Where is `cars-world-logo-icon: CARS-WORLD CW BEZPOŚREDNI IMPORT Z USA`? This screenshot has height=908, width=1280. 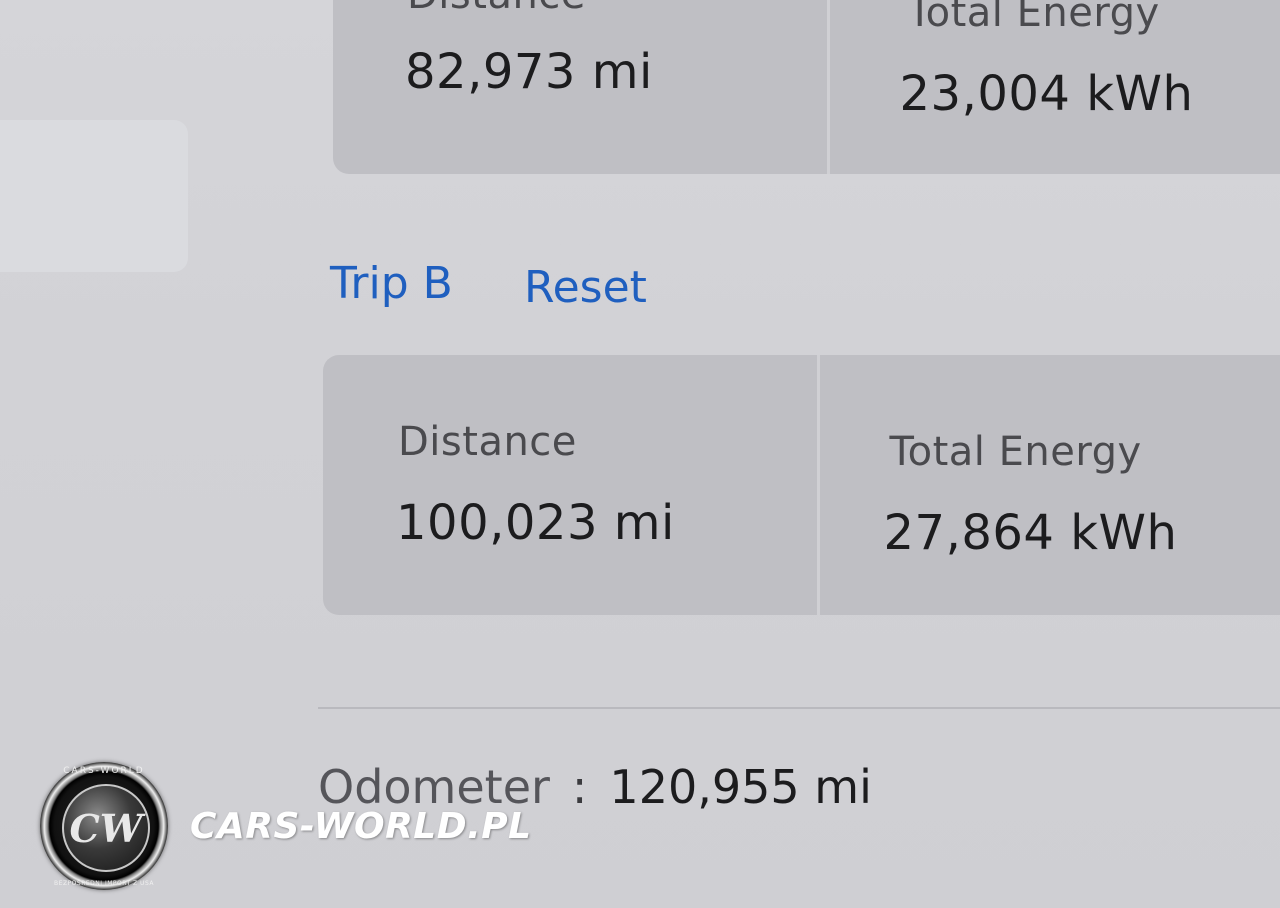
cars-world-logo-icon: CARS-WORLD CW BEZPOŚREDNI IMPORT Z USA is located at coordinates (104, 826).